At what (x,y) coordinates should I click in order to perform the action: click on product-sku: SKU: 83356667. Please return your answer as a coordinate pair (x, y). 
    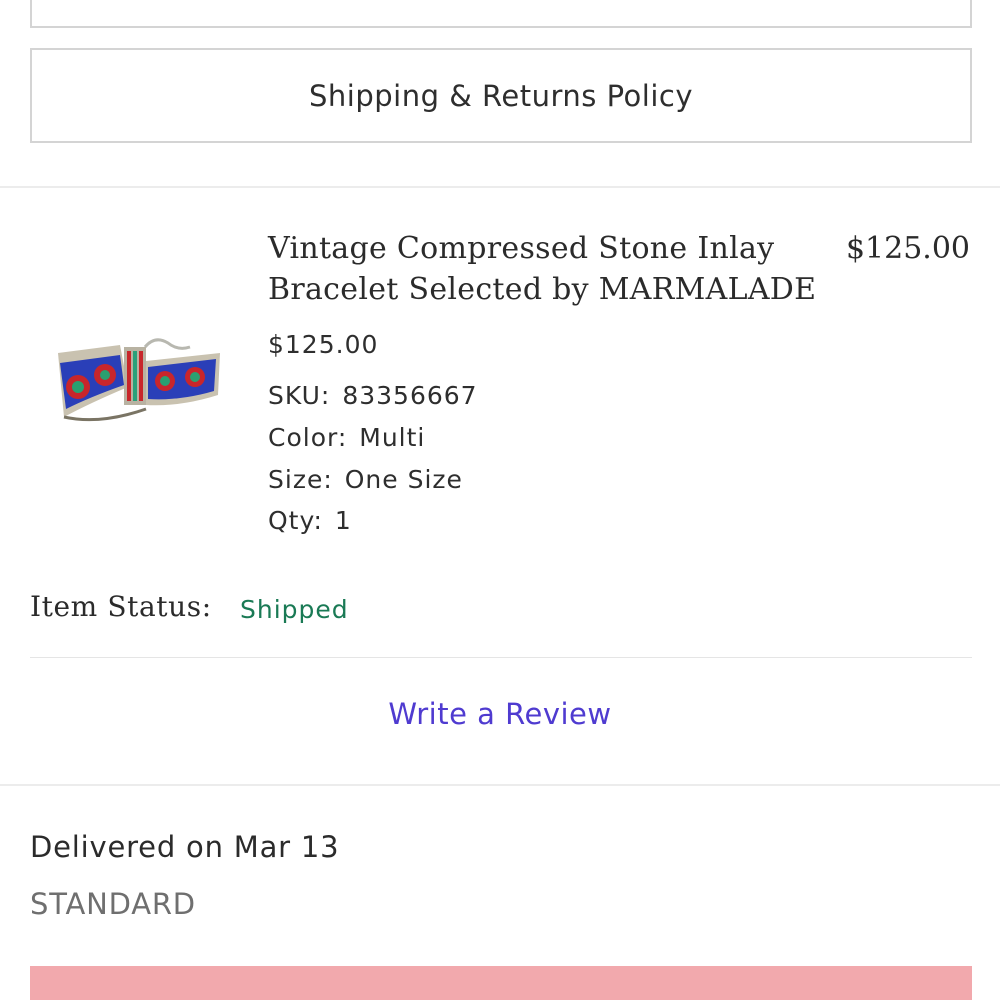
    Looking at the image, I should click on (373, 395).